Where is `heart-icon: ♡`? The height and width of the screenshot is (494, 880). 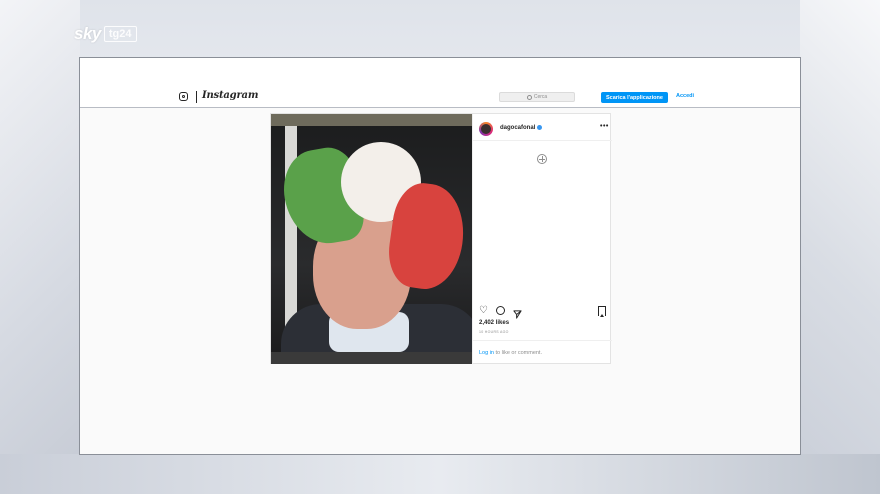
heart-icon: ♡ is located at coordinates (483, 311).